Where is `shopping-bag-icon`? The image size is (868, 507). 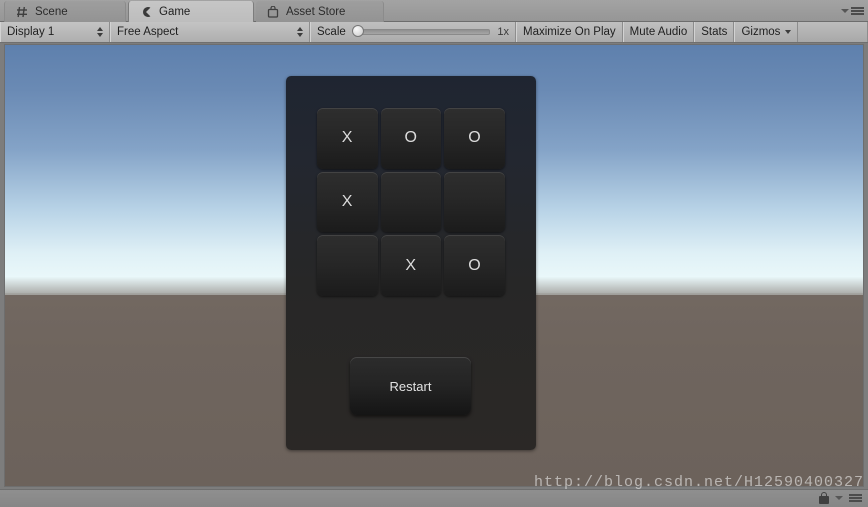
shopping-bag-icon is located at coordinates (273, 12).